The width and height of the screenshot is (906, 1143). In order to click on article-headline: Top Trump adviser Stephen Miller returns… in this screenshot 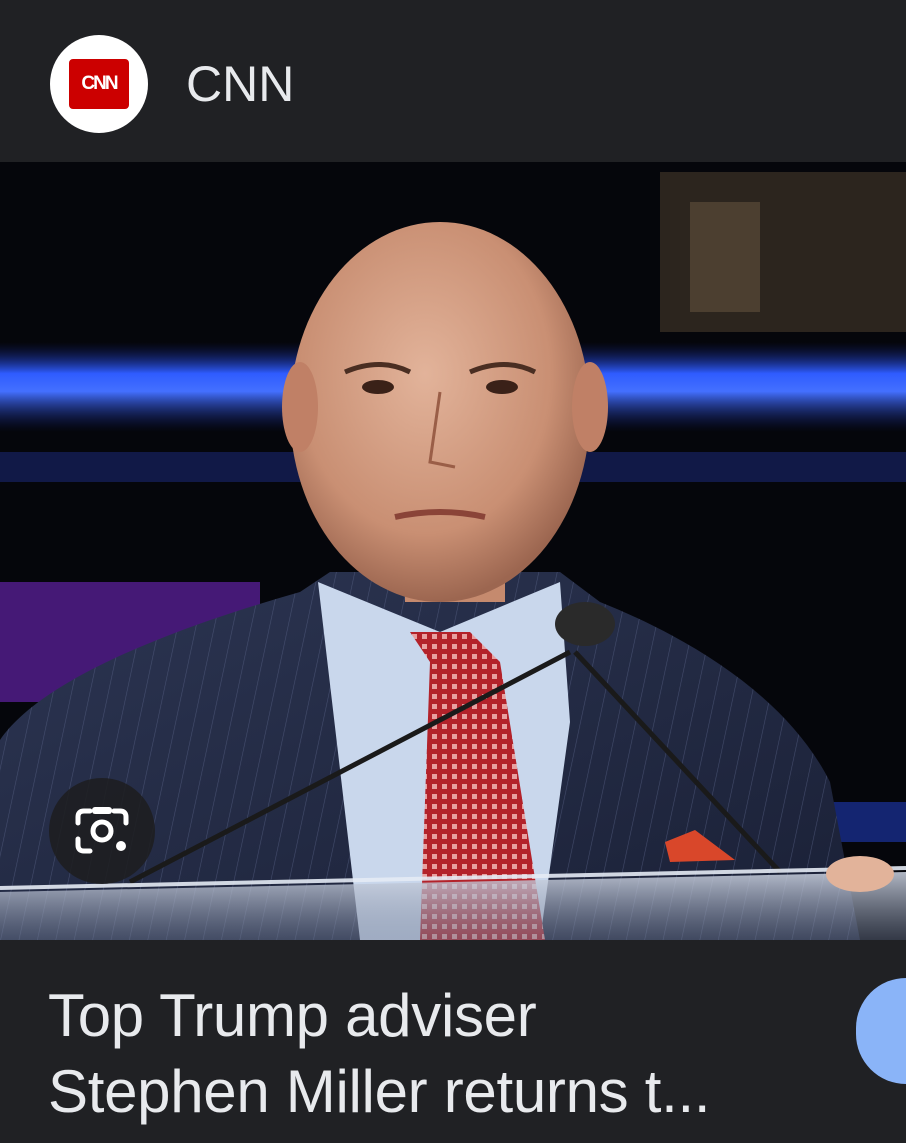, I will do `click(428, 1054)`.